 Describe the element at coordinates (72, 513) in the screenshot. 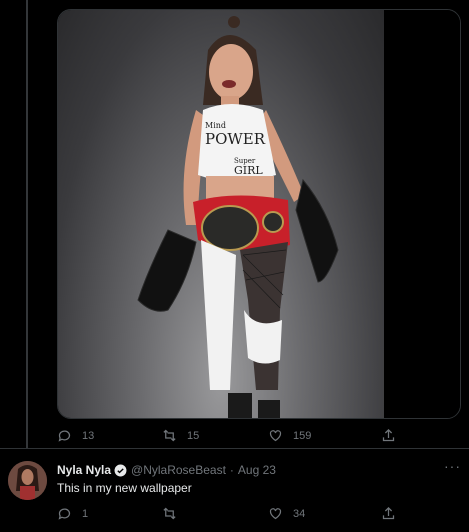

I see `reply-button: 1` at that location.